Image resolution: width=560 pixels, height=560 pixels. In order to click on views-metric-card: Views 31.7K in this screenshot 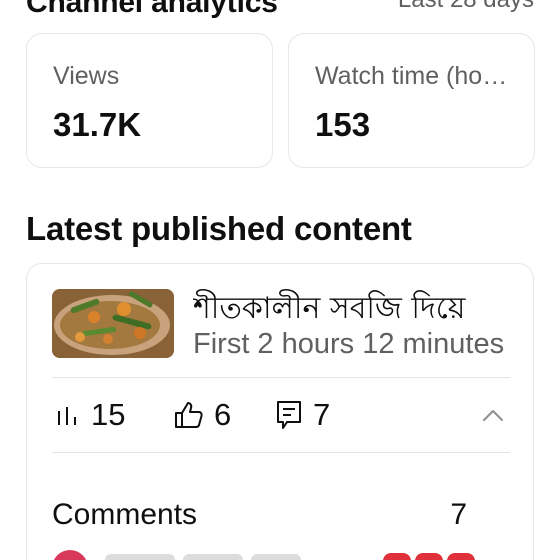, I will do `click(149, 100)`.